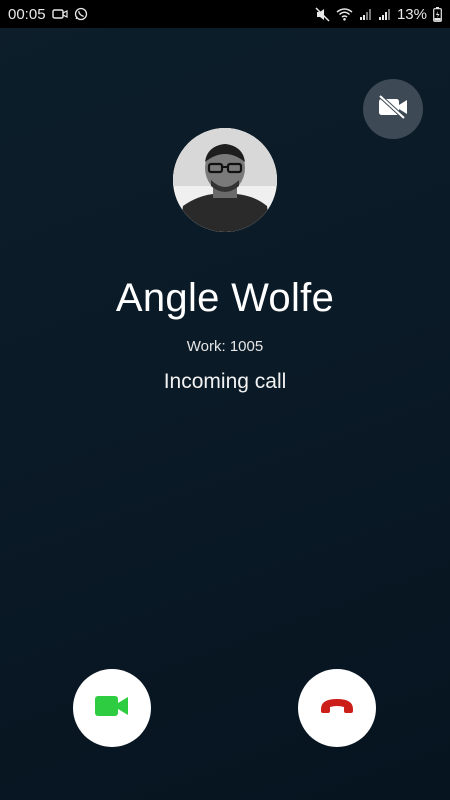  Describe the element at coordinates (225, 14) in the screenshot. I see `status-bar: 00:05 13%` at that location.